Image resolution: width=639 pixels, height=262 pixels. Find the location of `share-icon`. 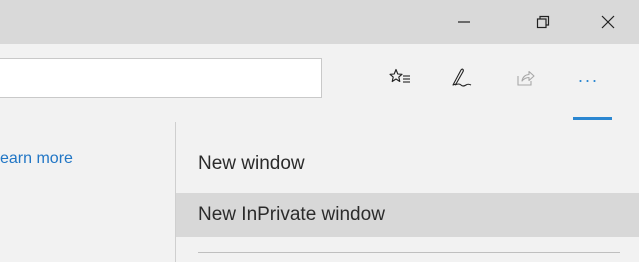

share-icon is located at coordinates (525, 80).